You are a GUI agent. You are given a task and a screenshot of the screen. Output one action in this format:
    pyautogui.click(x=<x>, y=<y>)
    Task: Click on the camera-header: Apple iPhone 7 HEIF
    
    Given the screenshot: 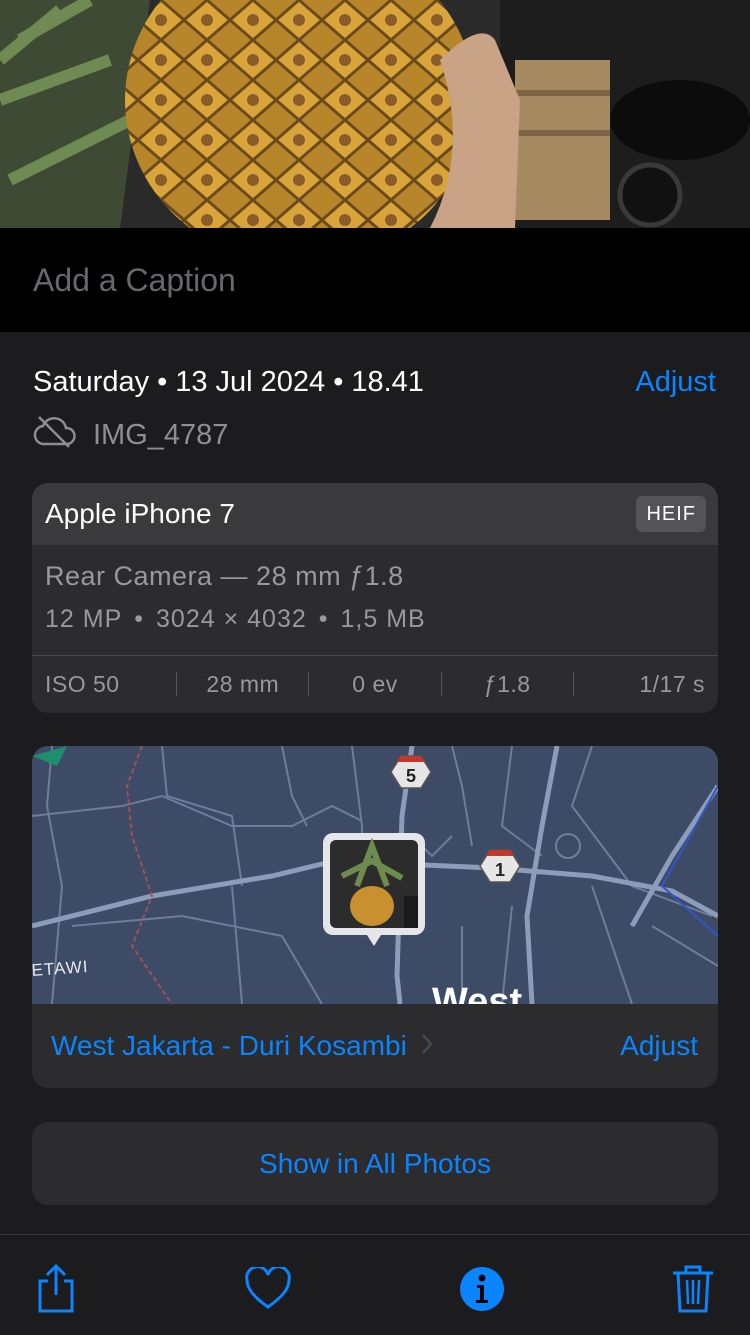 What is the action you would take?
    pyautogui.click(x=375, y=514)
    